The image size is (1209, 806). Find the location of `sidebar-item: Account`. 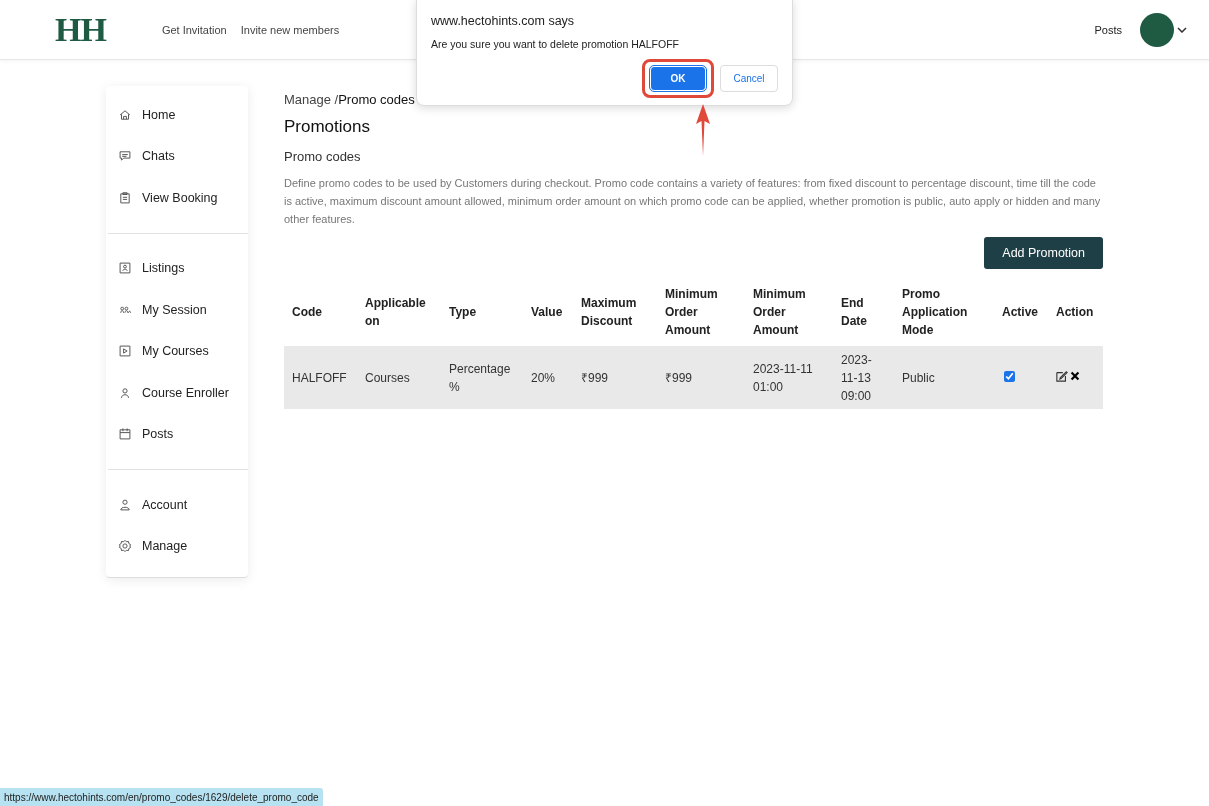

sidebar-item: Account is located at coordinates (177, 505).